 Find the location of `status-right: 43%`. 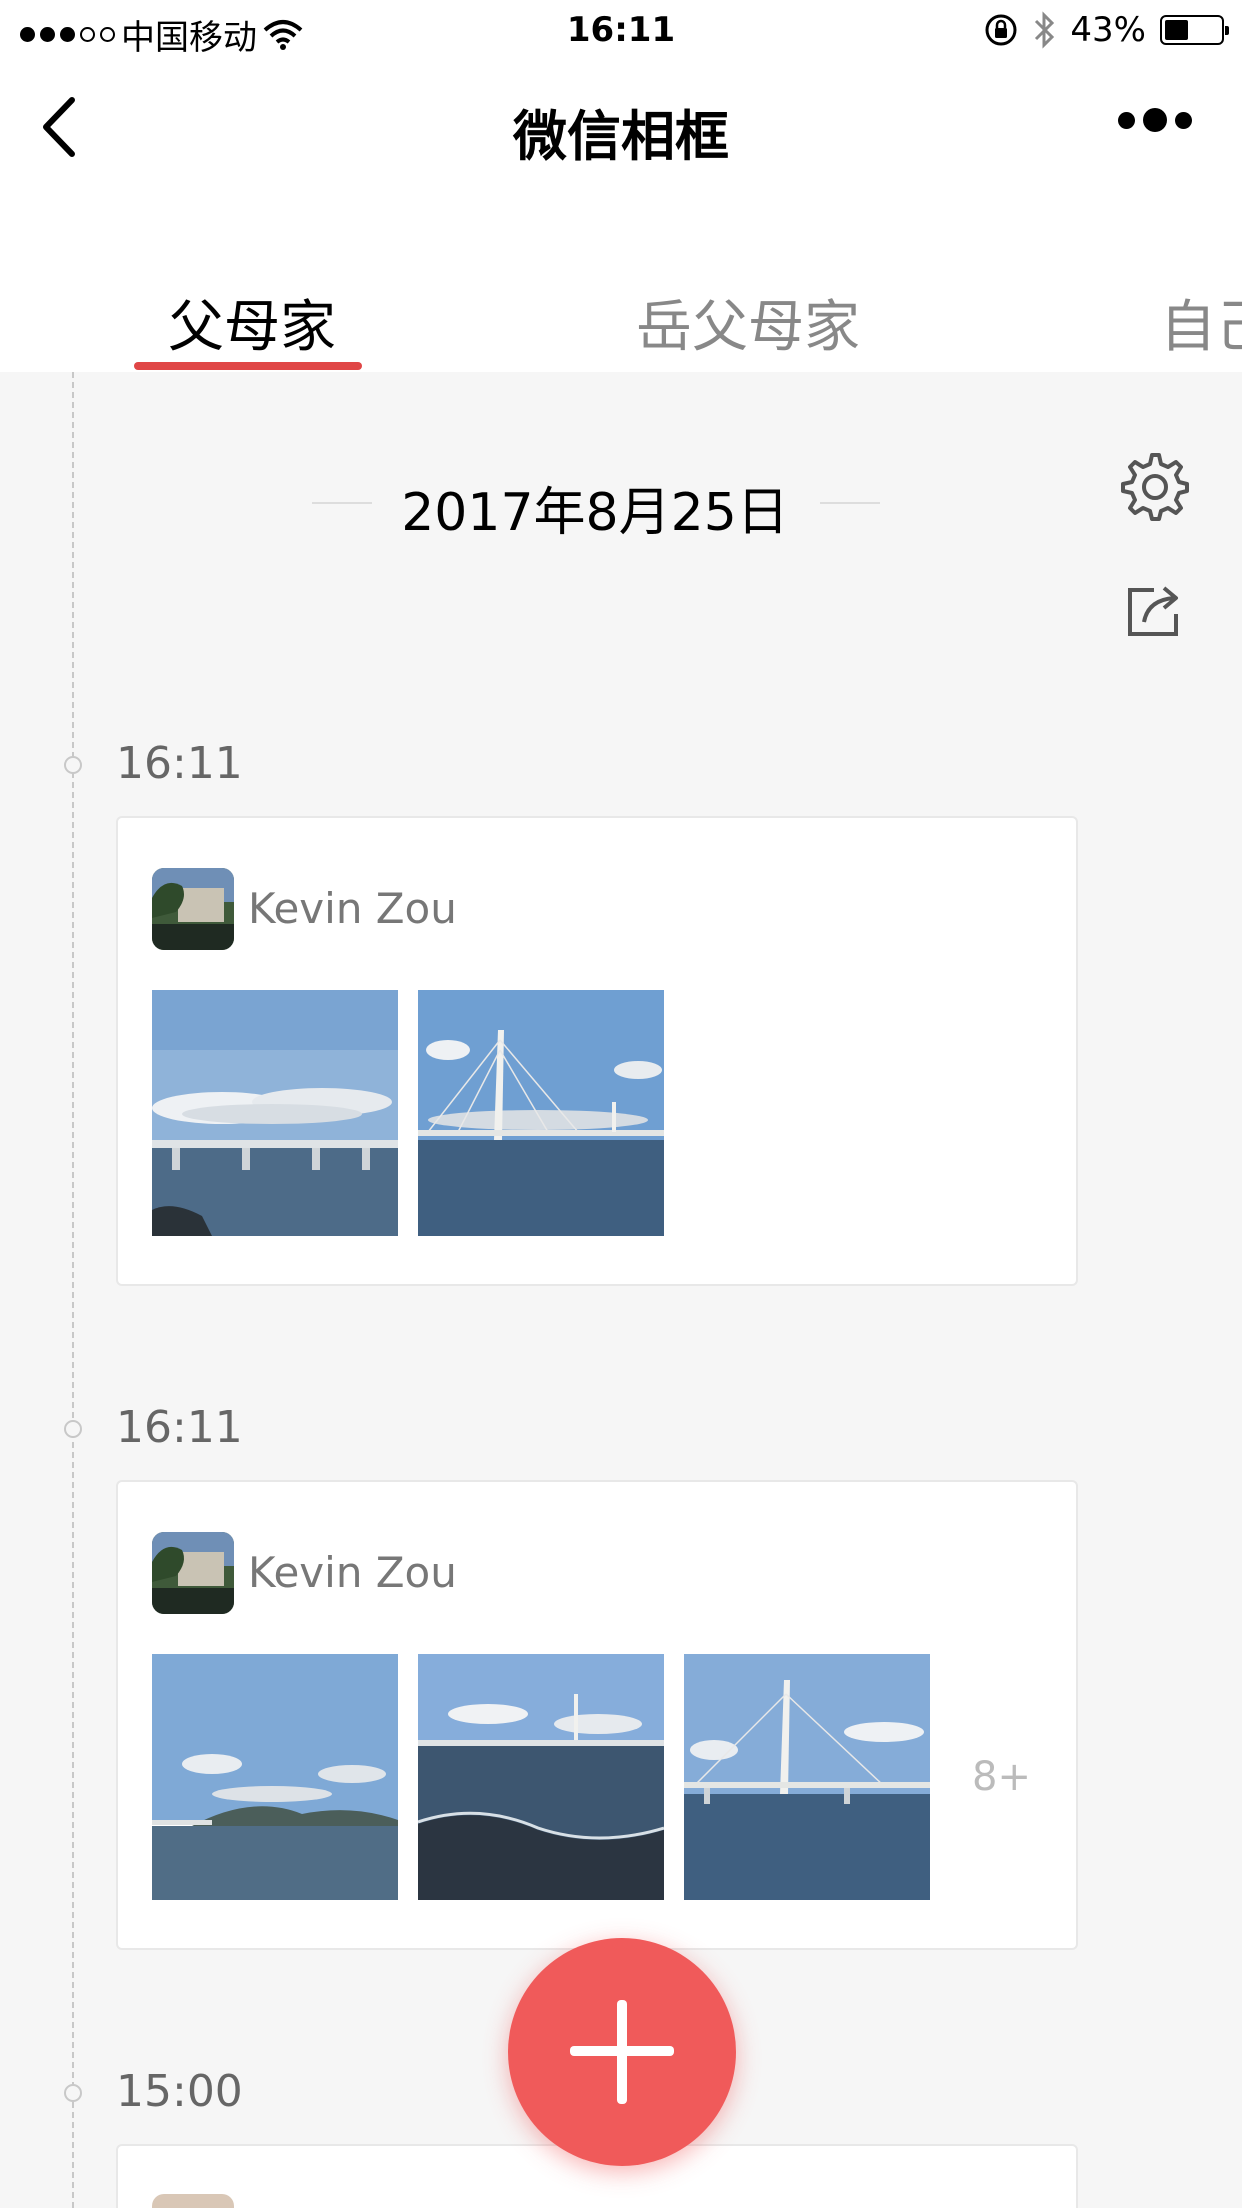

status-right: 43% is located at coordinates (1106, 30).